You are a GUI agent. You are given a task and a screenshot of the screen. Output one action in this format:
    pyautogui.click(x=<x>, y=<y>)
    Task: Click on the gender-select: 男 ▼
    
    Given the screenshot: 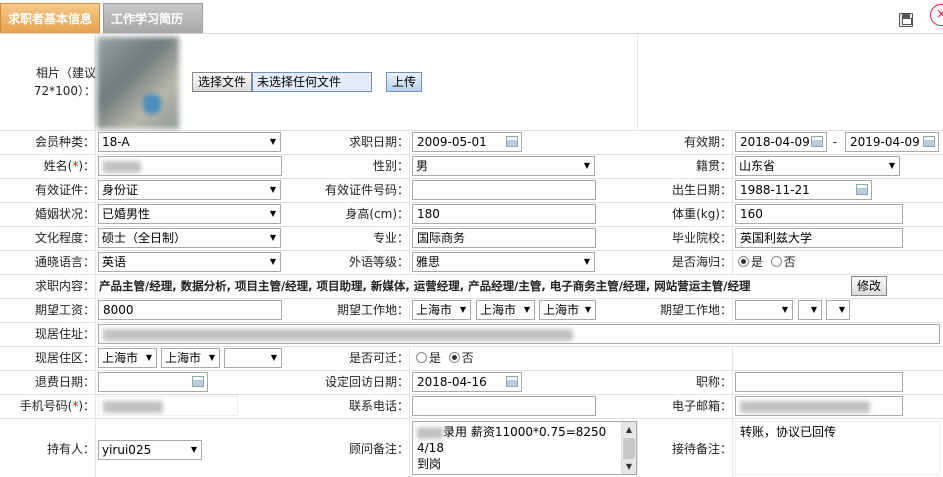 What is the action you would take?
    pyautogui.click(x=503, y=166)
    